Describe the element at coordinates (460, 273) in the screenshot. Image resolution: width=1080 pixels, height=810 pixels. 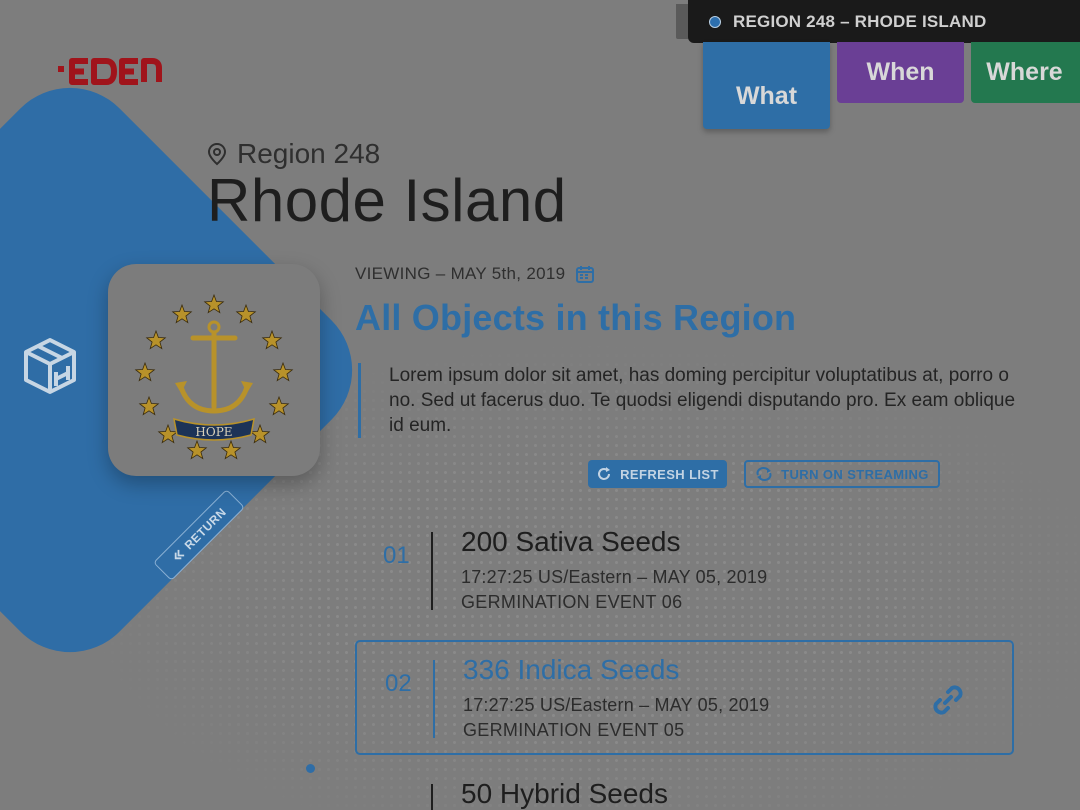
I see `viewing-text: VIEWING – MAY 5th, 2019` at that location.